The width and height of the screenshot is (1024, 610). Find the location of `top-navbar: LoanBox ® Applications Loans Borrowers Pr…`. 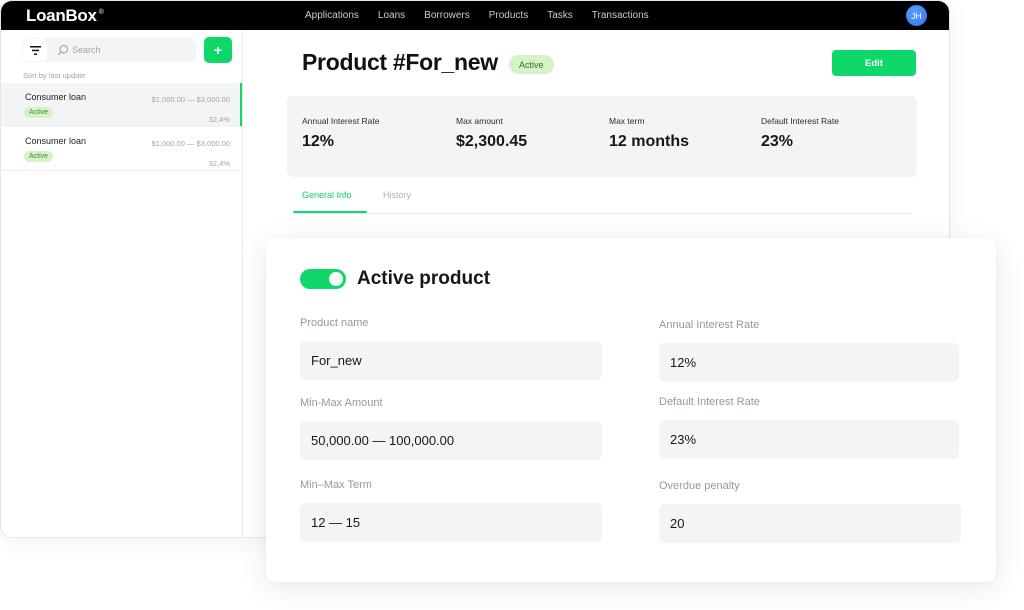

top-navbar: LoanBox ® Applications Loans Borrowers Pr… is located at coordinates (475, 15).